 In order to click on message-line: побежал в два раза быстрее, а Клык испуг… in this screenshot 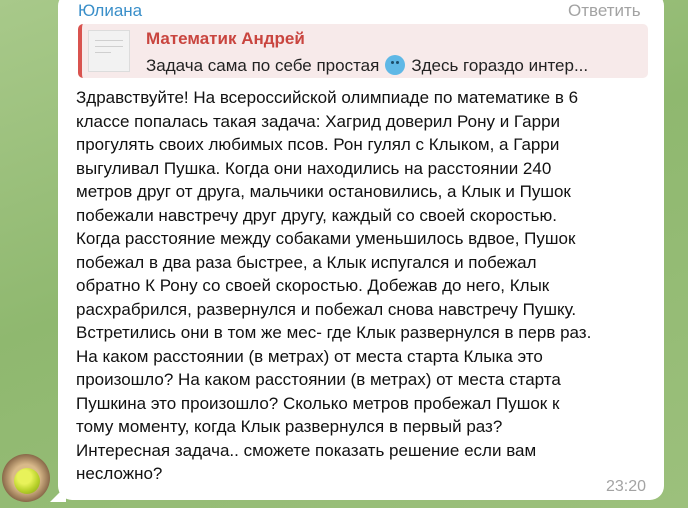, I will do `click(306, 262)`.